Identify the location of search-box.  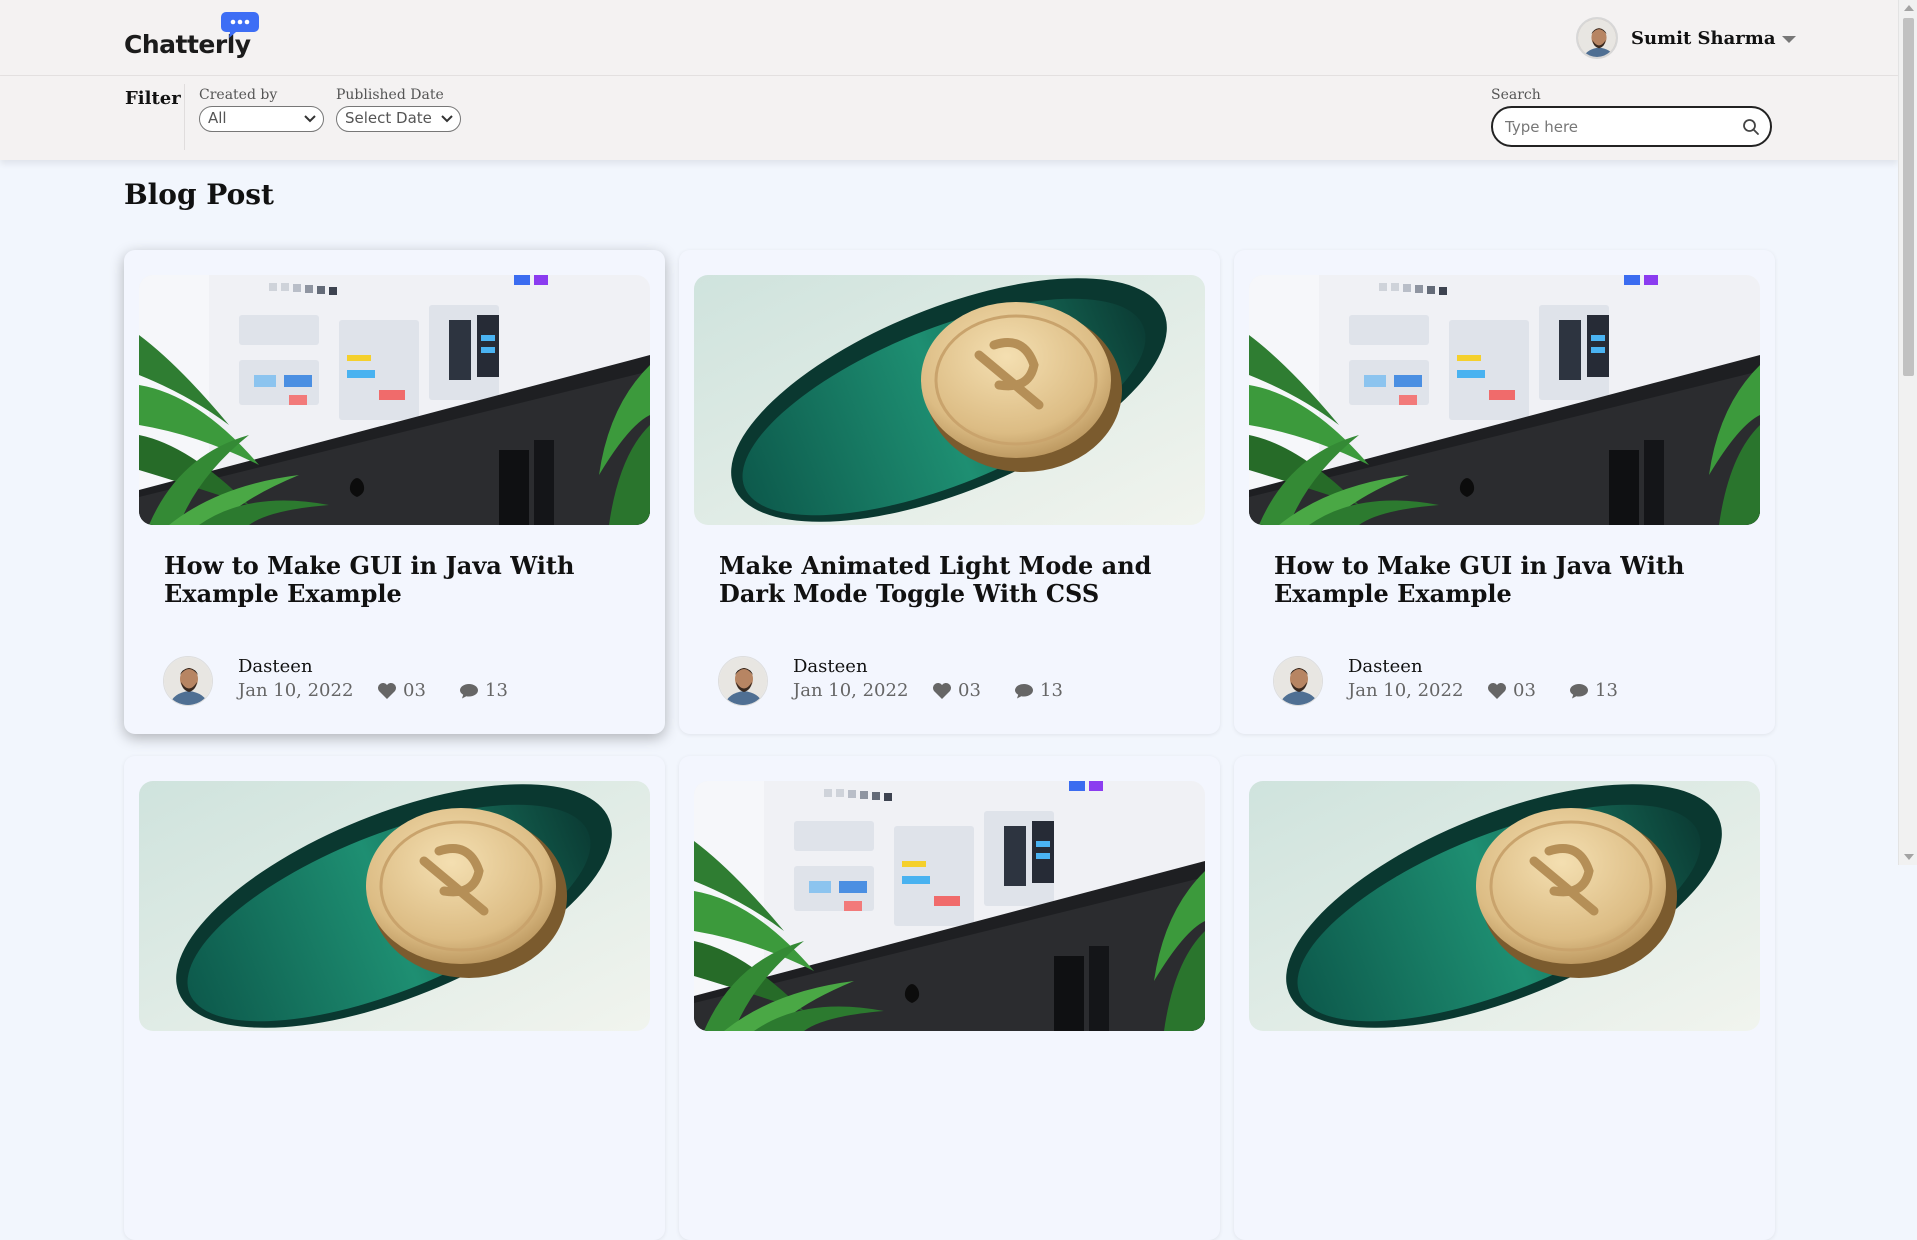
(1631, 126).